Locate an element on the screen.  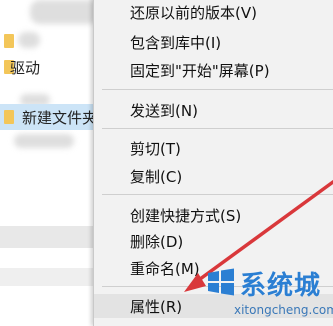
menu-item-create-shortcut: 创建快捷方式(S) is located at coordinates (213, 215).